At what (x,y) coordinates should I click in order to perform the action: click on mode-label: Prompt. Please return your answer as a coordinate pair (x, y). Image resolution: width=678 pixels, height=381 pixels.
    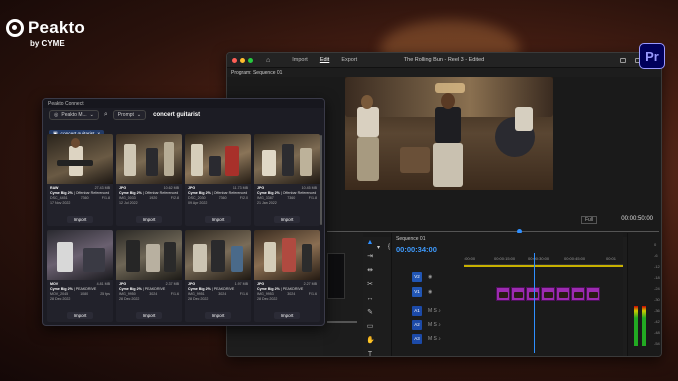
    Looking at the image, I should click on (125, 115).